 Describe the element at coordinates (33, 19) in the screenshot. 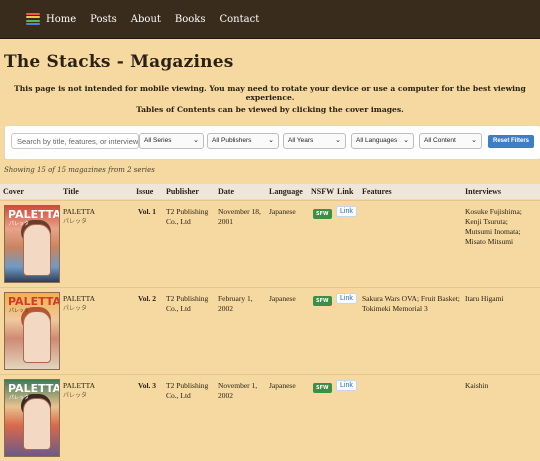

I see `site-logo-icon` at that location.